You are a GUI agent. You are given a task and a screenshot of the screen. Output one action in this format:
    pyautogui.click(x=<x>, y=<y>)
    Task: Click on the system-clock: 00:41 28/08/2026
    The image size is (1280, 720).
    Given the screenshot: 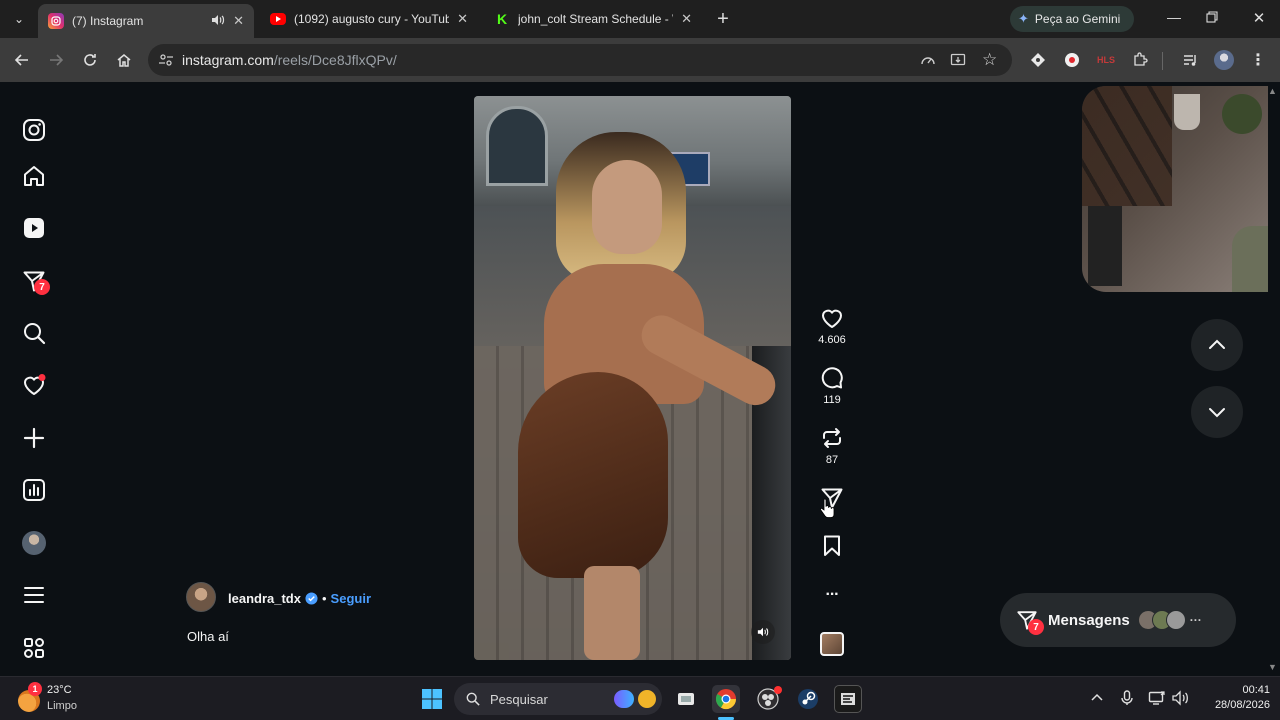 What is the action you would take?
    pyautogui.click(x=1235, y=698)
    